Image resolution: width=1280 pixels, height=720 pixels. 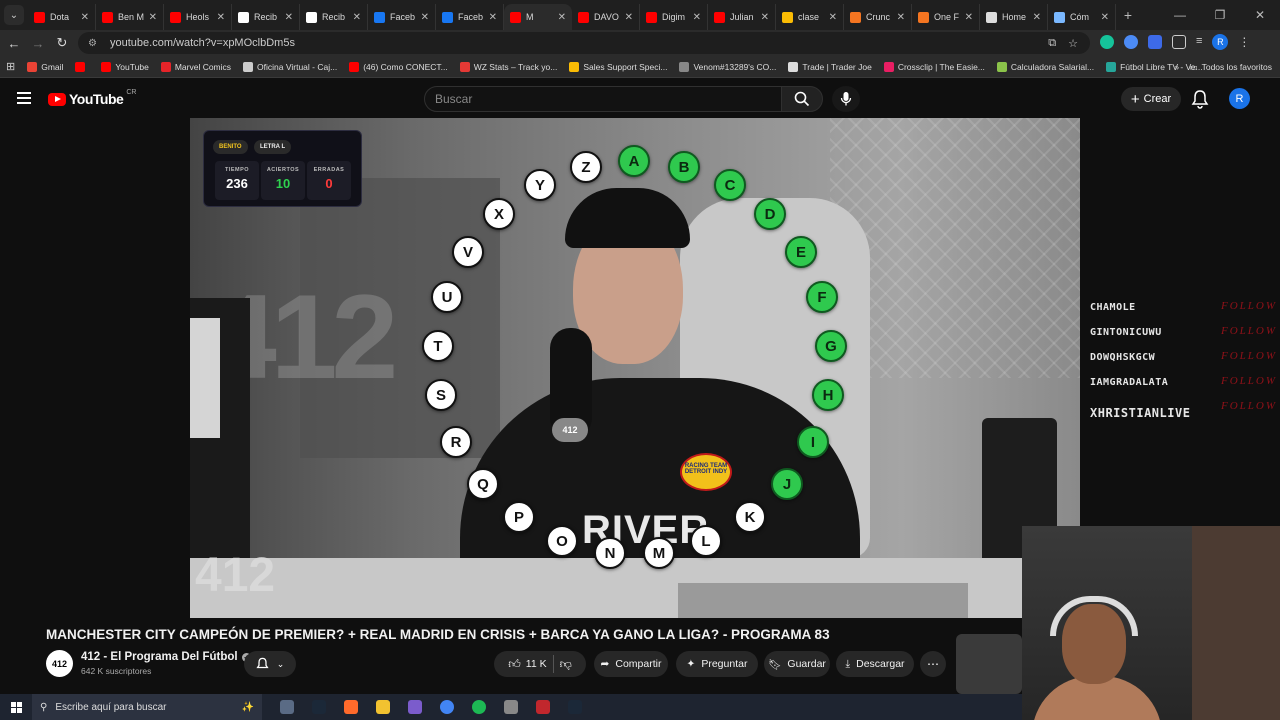 I want to click on tab-label: DAVO, so click(x=606, y=17).